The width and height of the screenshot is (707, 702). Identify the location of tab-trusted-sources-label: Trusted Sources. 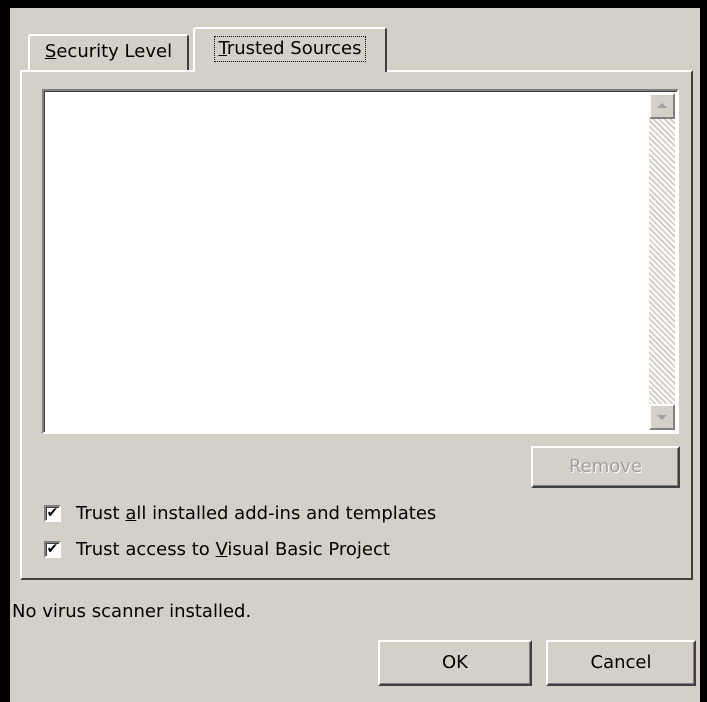
(290, 49).